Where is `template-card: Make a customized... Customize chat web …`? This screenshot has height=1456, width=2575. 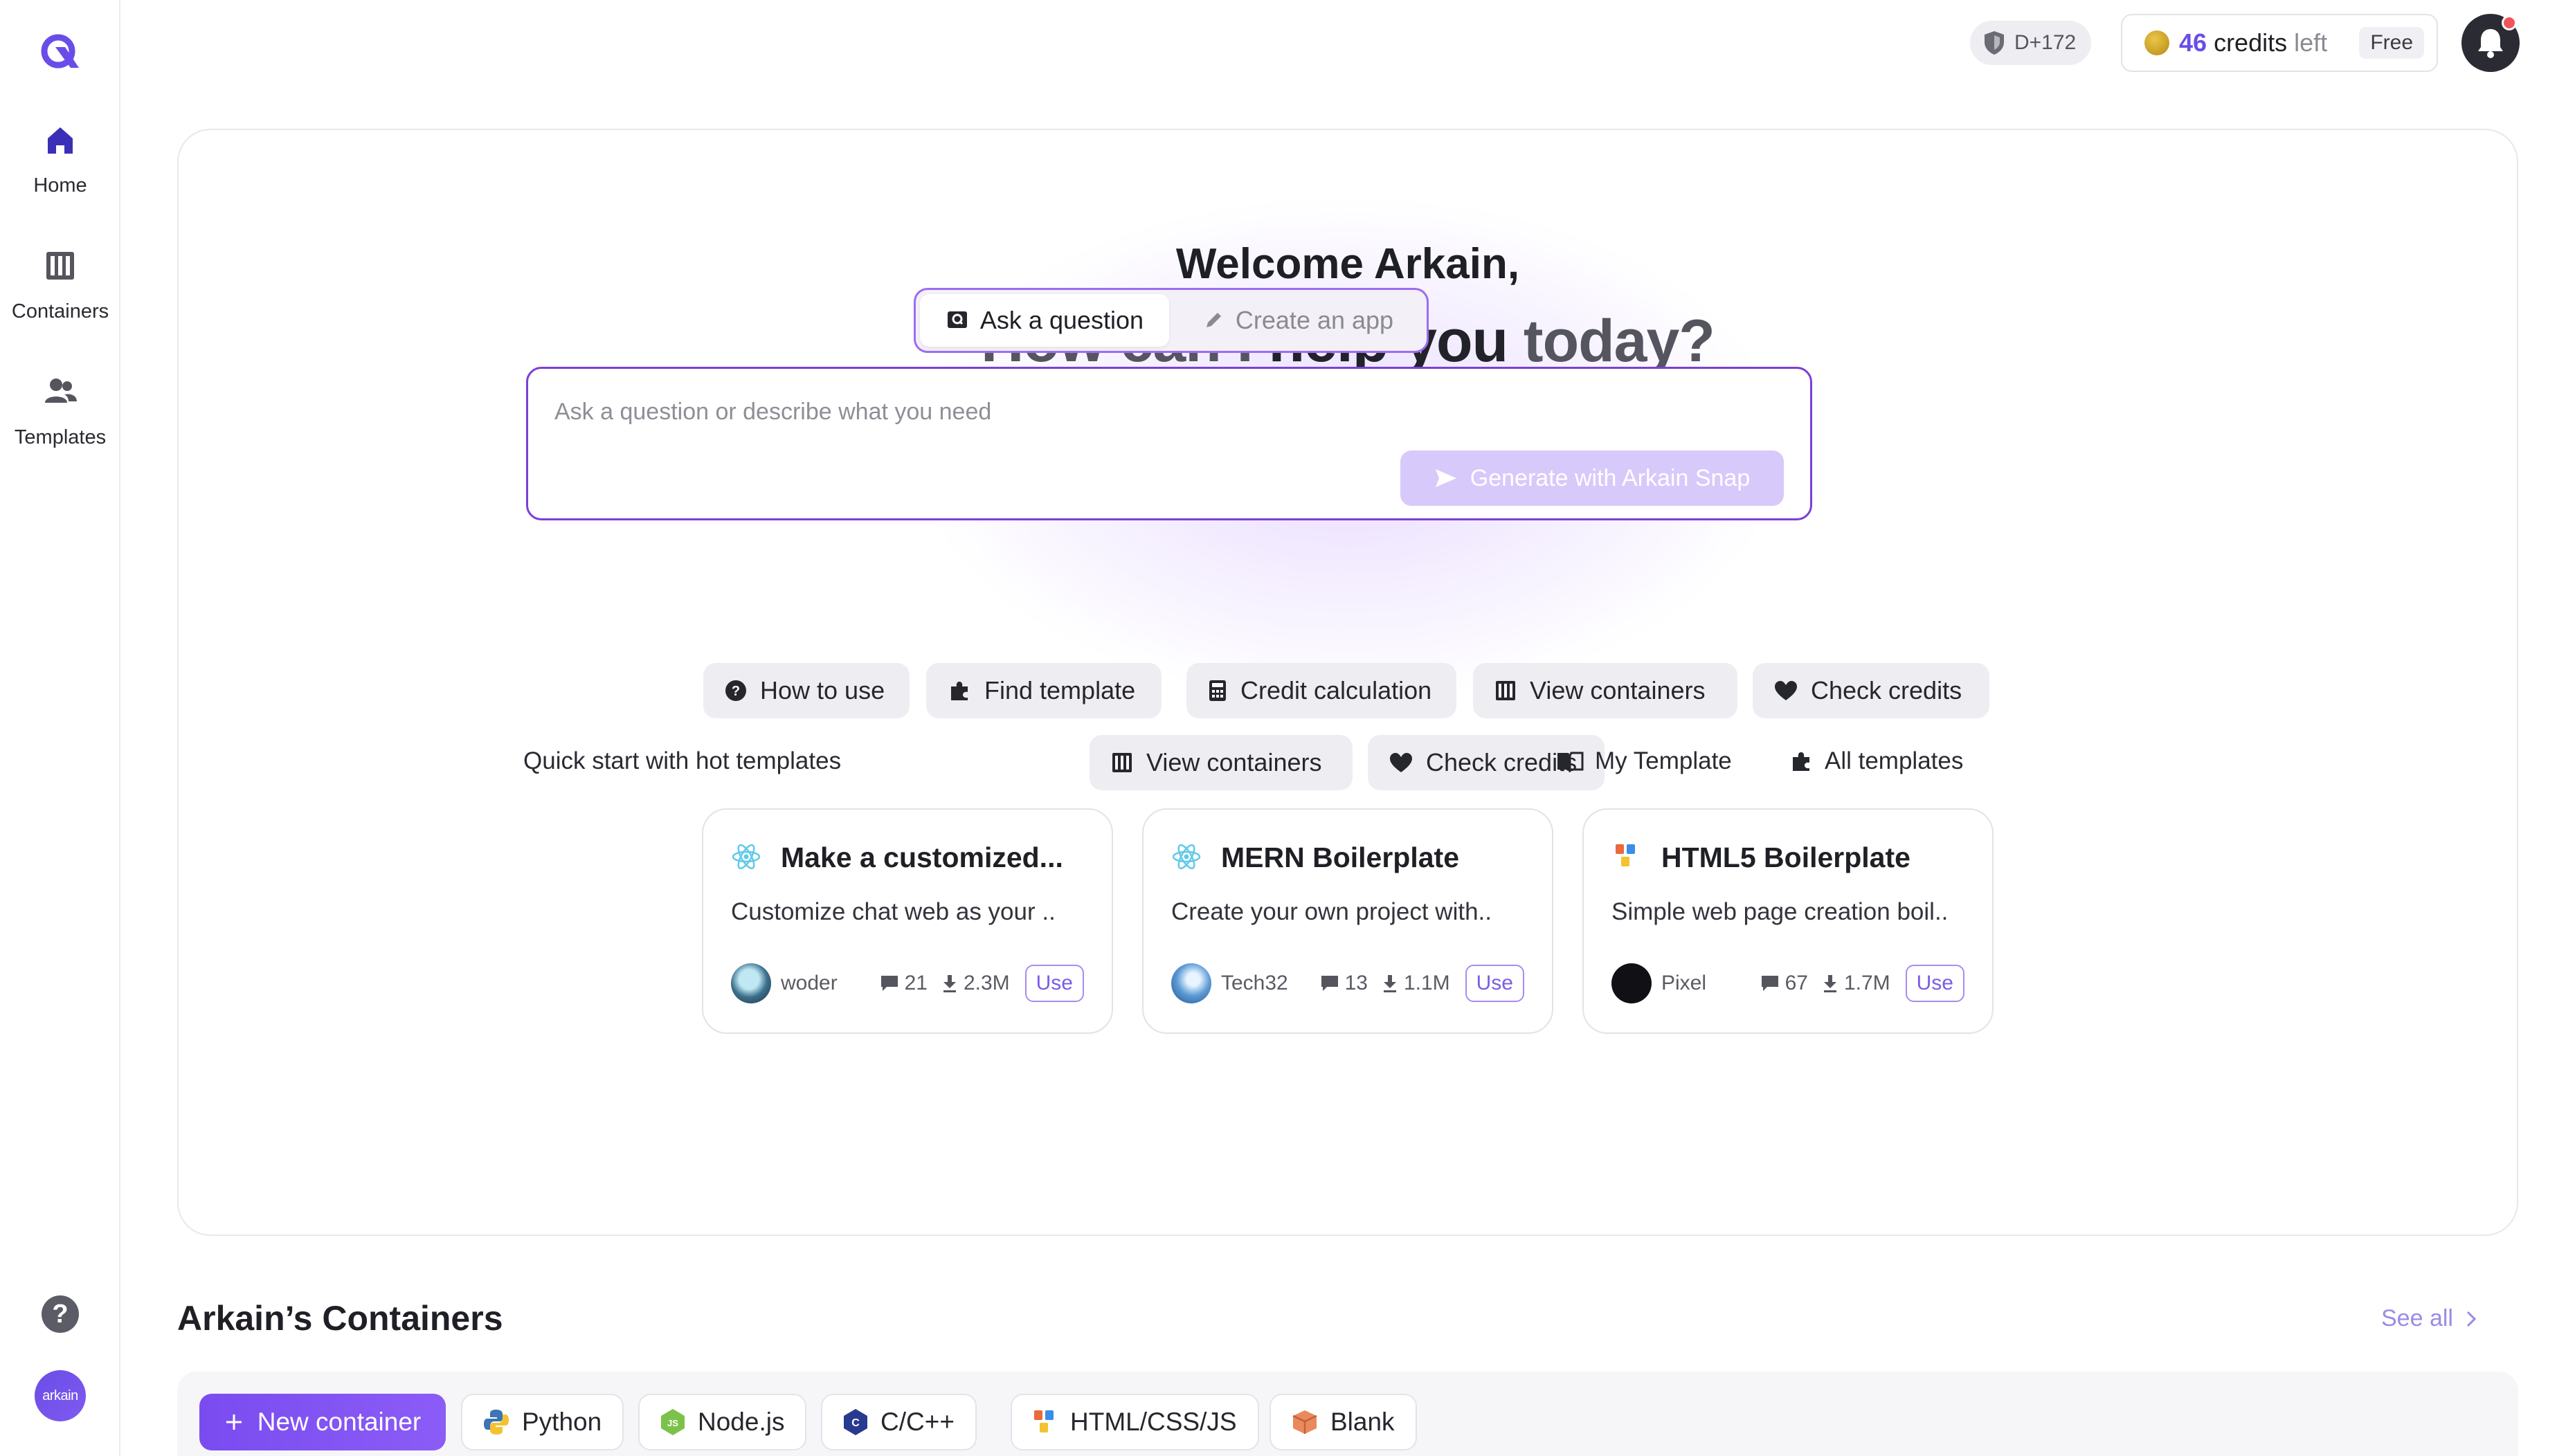
template-card: Make a customized... Customize chat web … is located at coordinates (908, 921).